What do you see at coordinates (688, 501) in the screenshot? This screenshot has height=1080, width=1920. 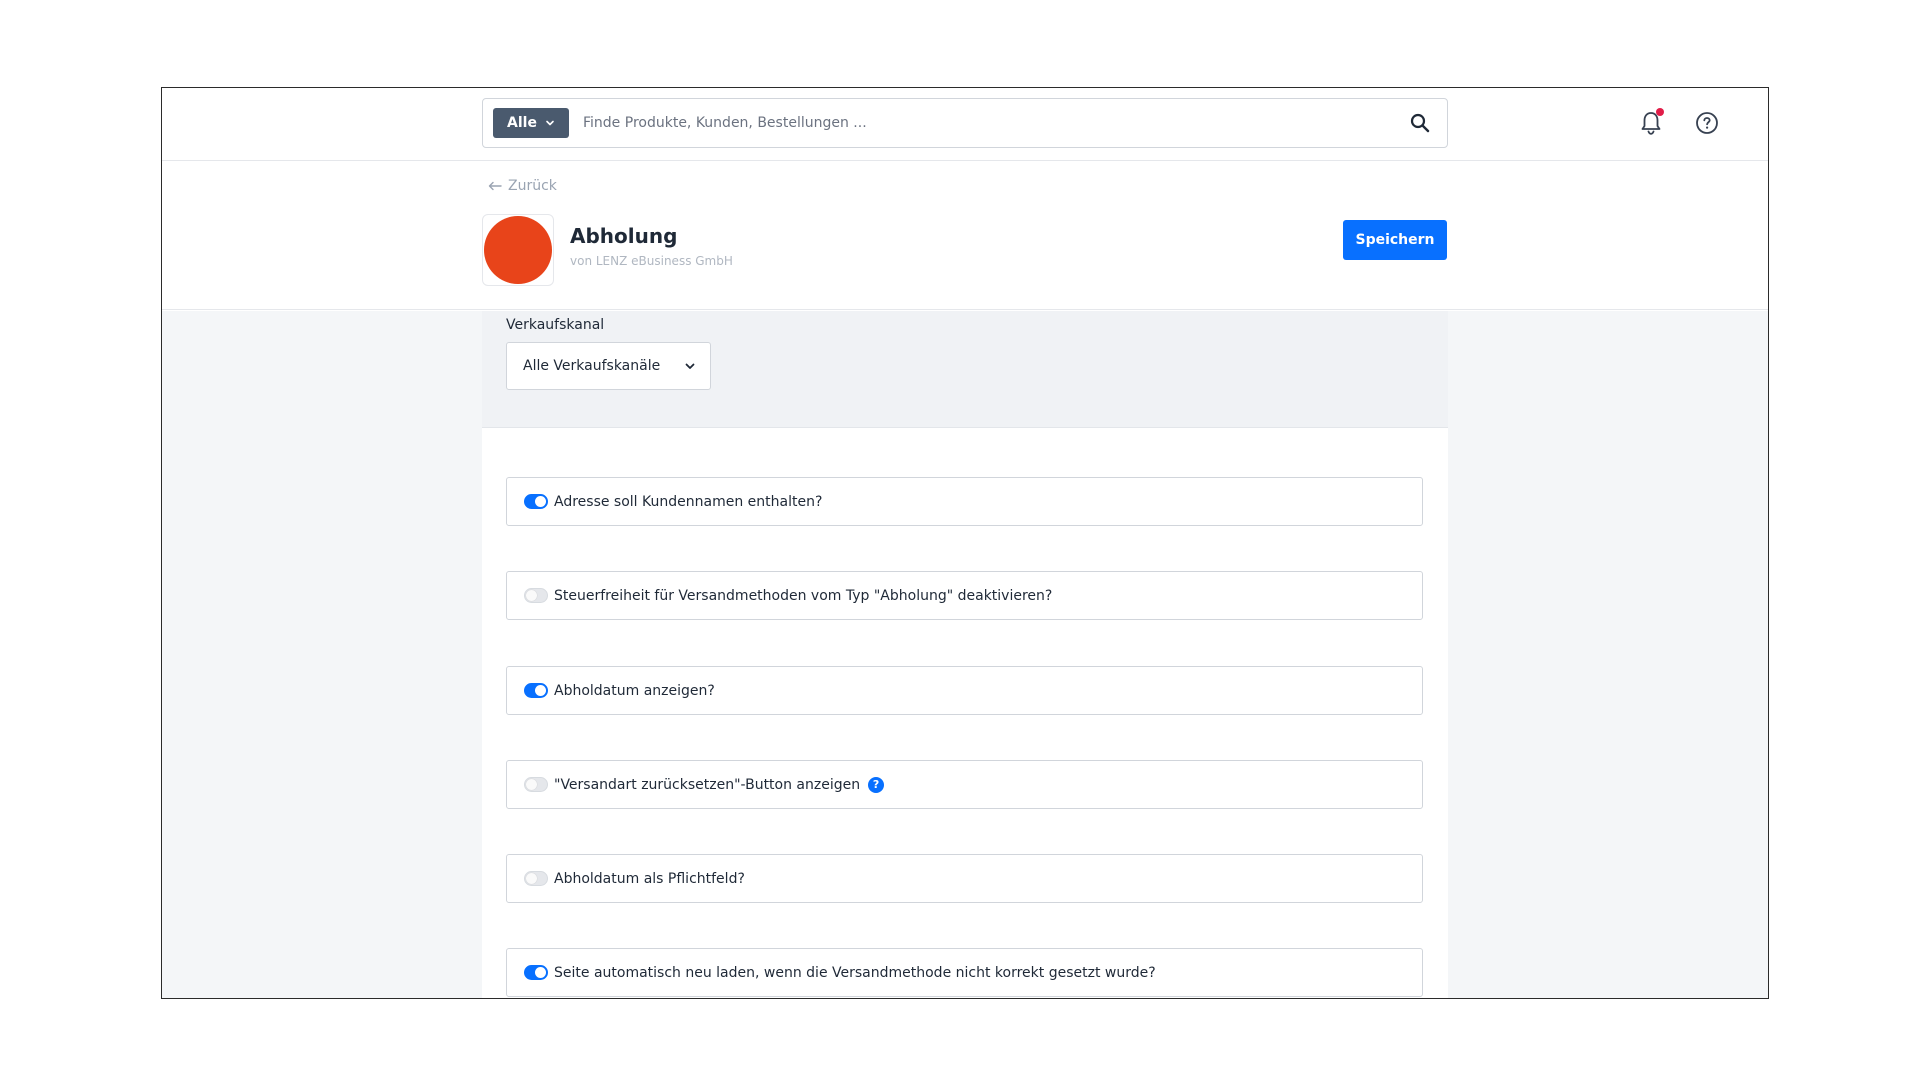 I see `option-label: Adresse soll Kundennamen enthalten?` at bounding box center [688, 501].